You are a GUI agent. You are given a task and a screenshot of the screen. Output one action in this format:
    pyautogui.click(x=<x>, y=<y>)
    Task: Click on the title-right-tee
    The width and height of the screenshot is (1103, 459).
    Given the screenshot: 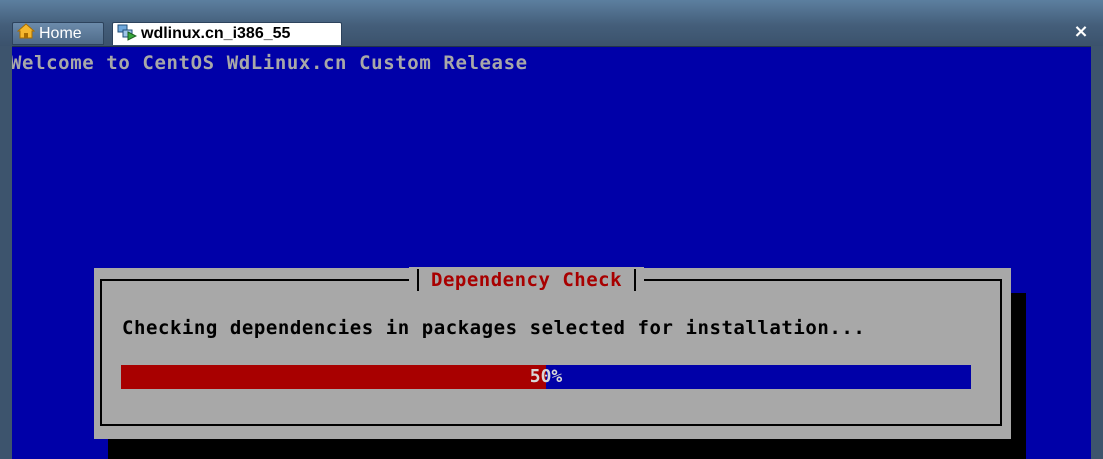 What is the action you would take?
    pyautogui.click(x=635, y=280)
    